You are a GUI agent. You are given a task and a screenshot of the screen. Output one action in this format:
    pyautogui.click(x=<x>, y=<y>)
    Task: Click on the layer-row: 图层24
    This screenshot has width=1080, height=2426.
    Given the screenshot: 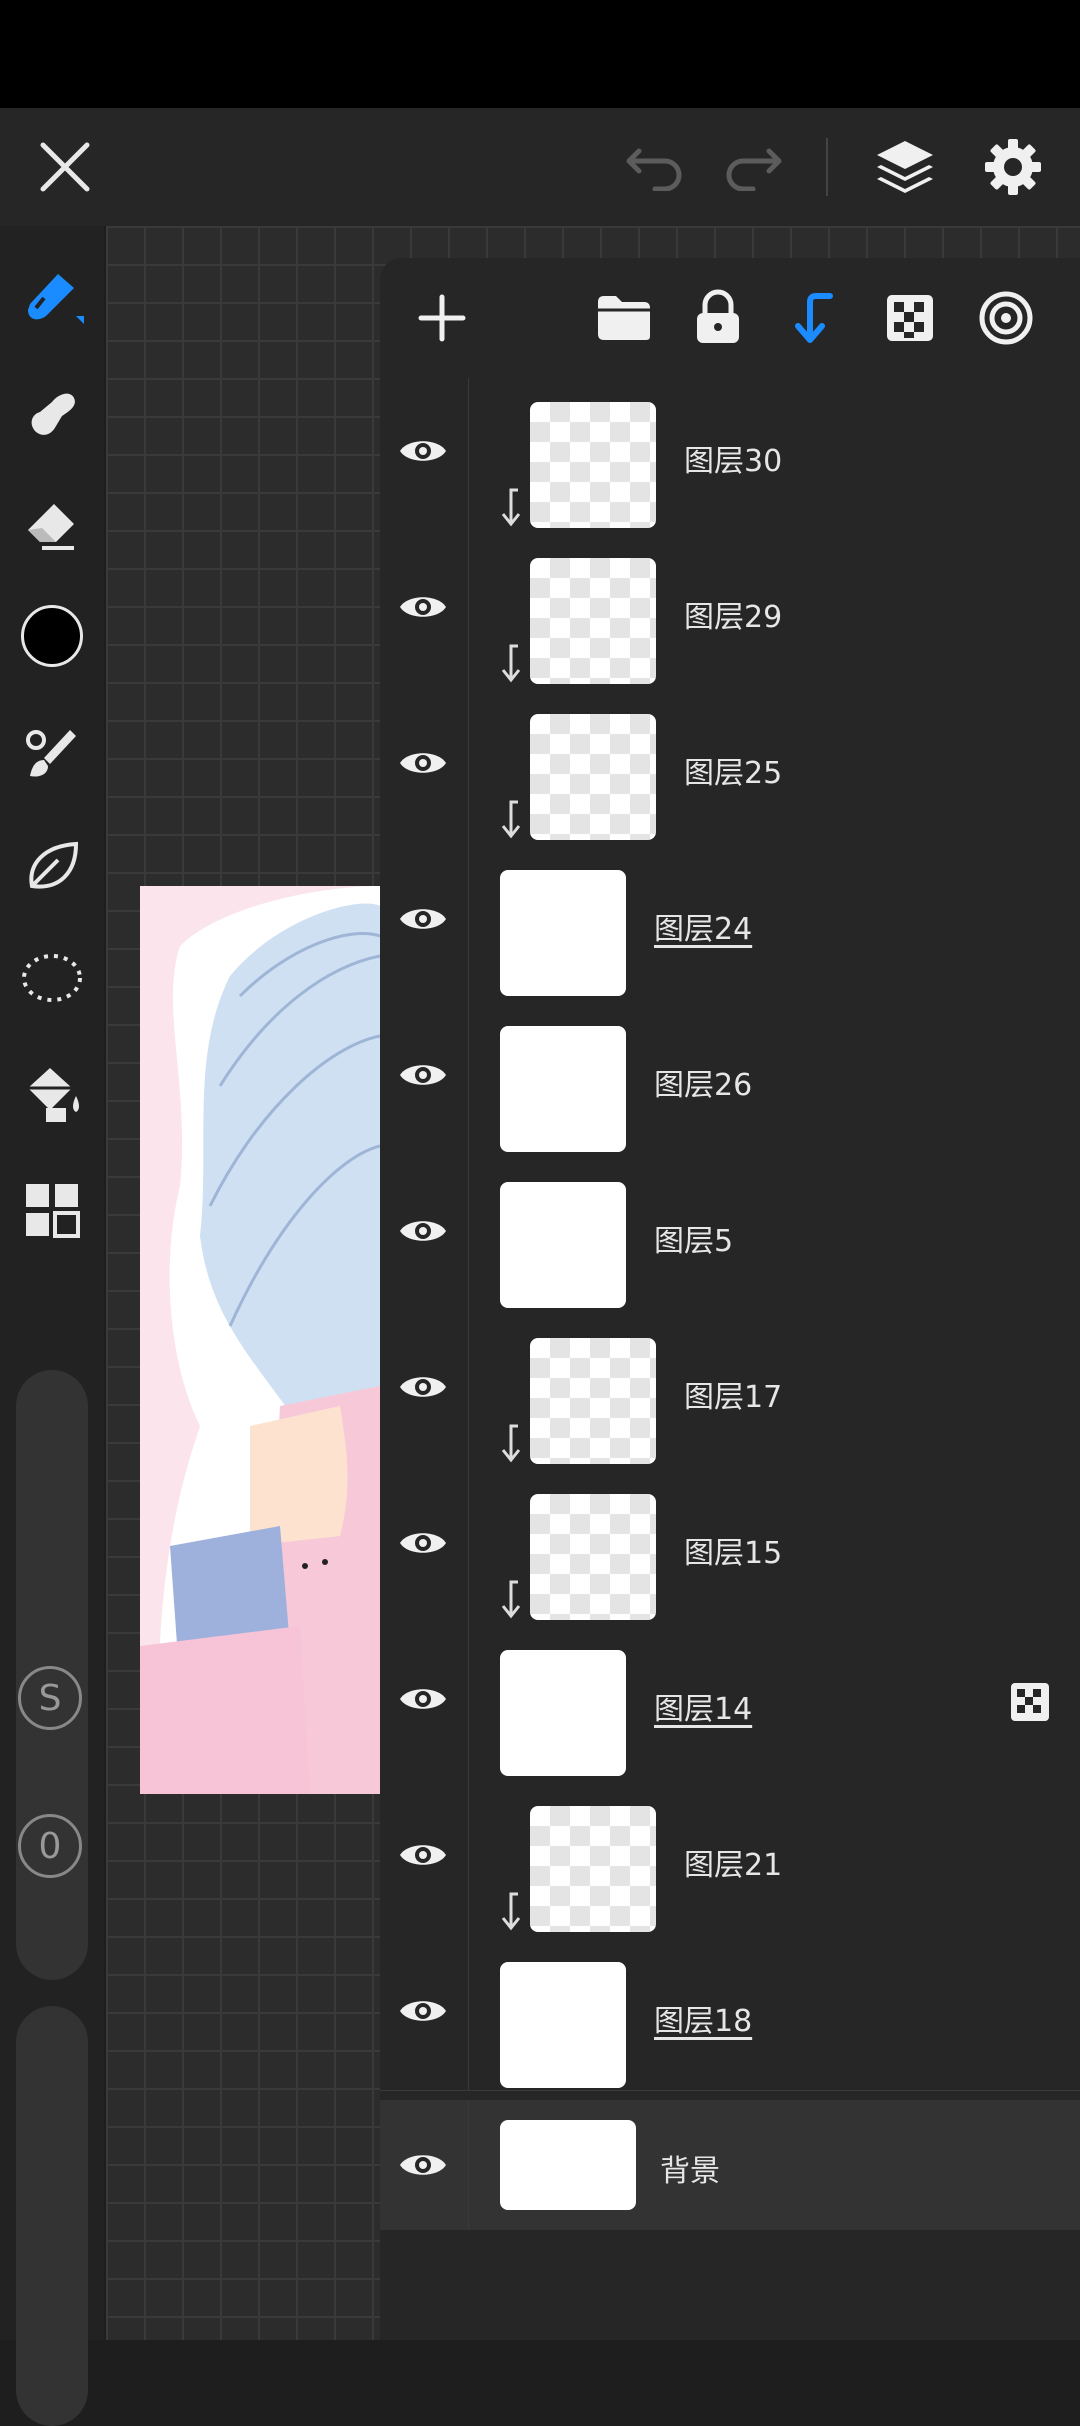 What is the action you would take?
    pyautogui.click(x=730, y=920)
    